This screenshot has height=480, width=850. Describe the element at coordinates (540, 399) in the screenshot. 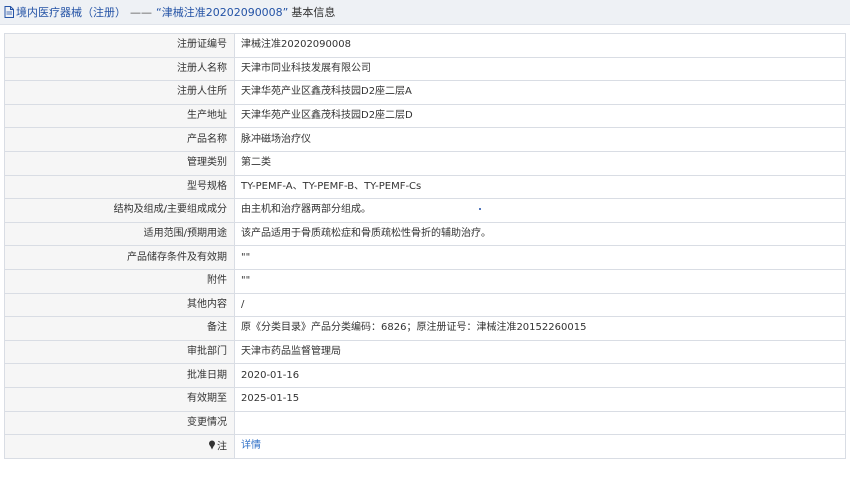

I see `row-value: 2025-01-15` at that location.